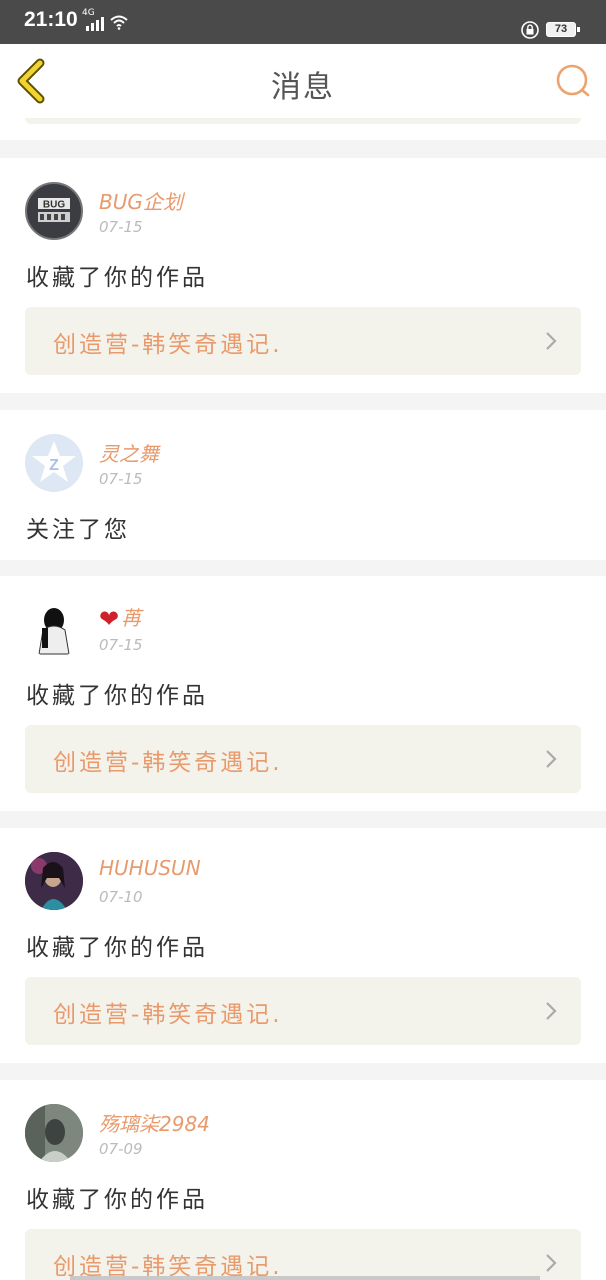 The image size is (606, 1280). I want to click on user-name: ❤ 苒, so click(120, 617).